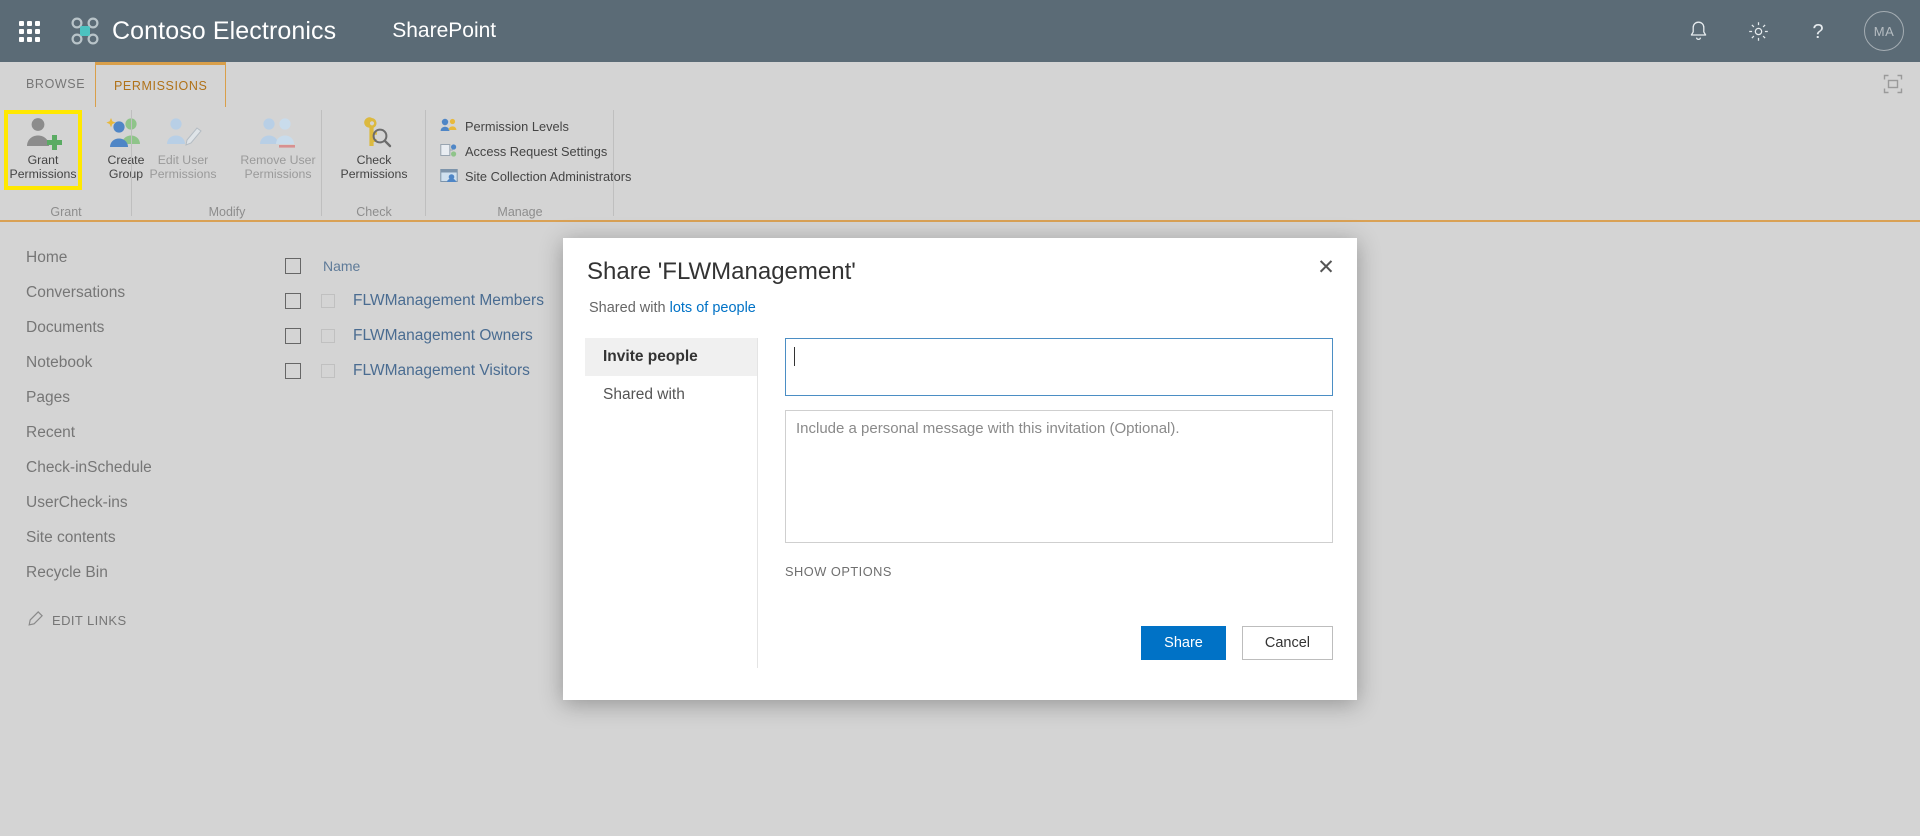 This screenshot has height=836, width=1920. What do you see at coordinates (441, 371) in the screenshot?
I see `group-name-link: FLWManagement Visitors` at bounding box center [441, 371].